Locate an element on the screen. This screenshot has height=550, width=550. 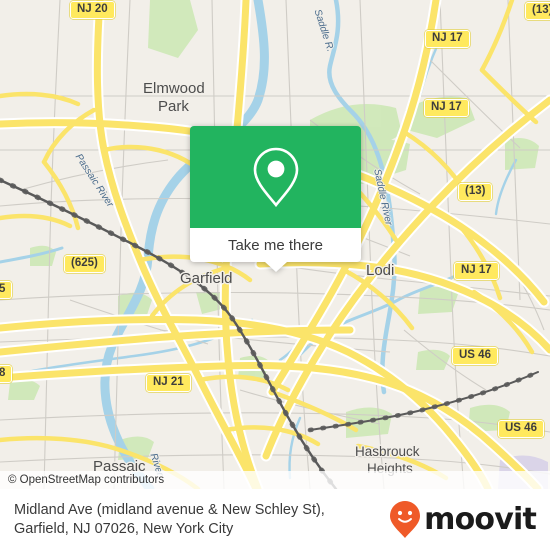
osm-attribution: © OpenStreetMap contributors is located at coordinates (275, 480).